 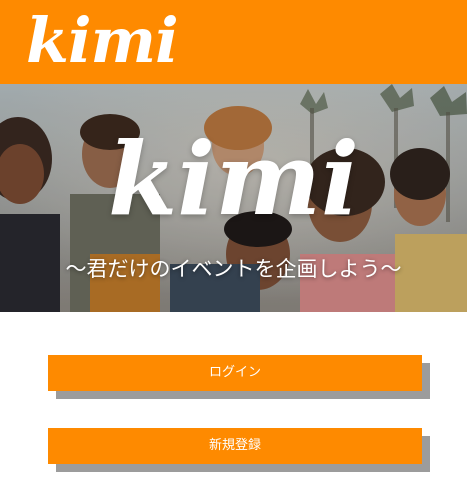 I want to click on login-button: ログイン, so click(x=235, y=373).